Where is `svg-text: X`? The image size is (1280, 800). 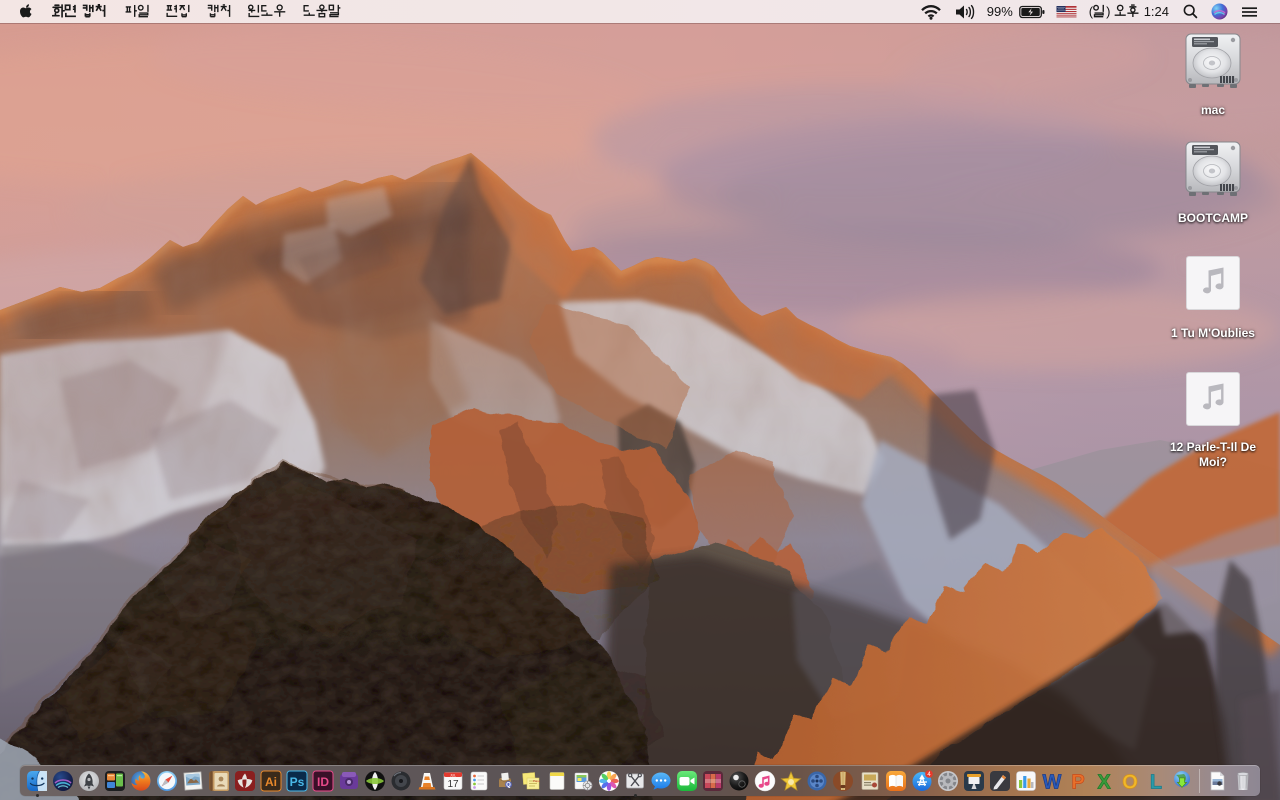
svg-text: X is located at coordinates (1104, 781).